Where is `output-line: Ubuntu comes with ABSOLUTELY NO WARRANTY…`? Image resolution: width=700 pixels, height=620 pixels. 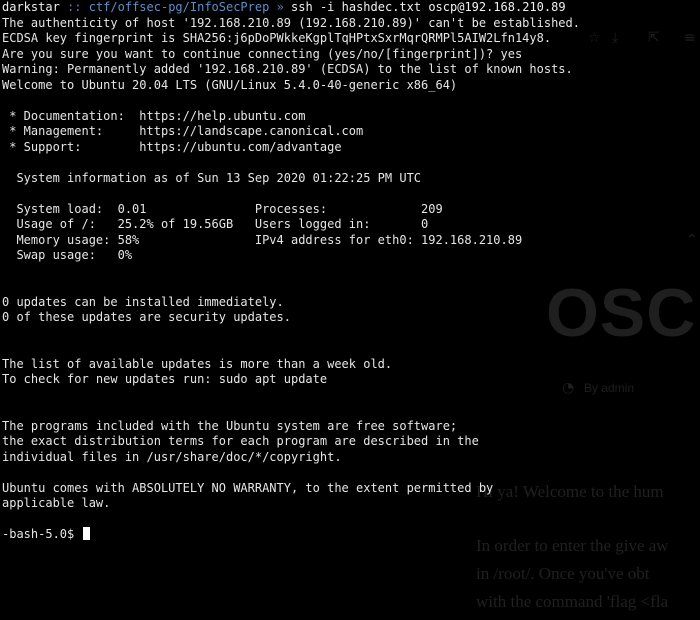
output-line: Ubuntu comes with ABSOLUTELY NO WARRANTY… is located at coordinates (248, 487).